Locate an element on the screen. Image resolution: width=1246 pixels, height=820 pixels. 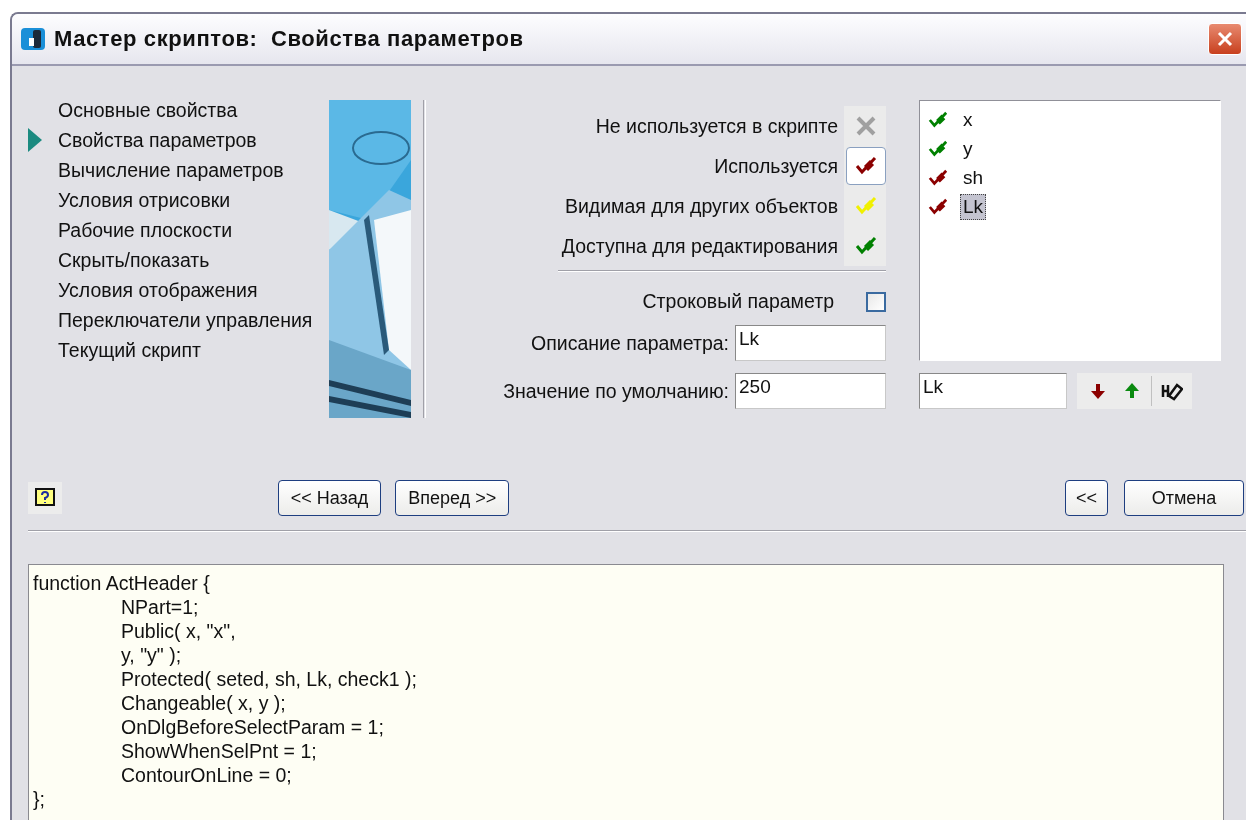
wizard-step: Свойства параметров is located at coordinates (157, 140).